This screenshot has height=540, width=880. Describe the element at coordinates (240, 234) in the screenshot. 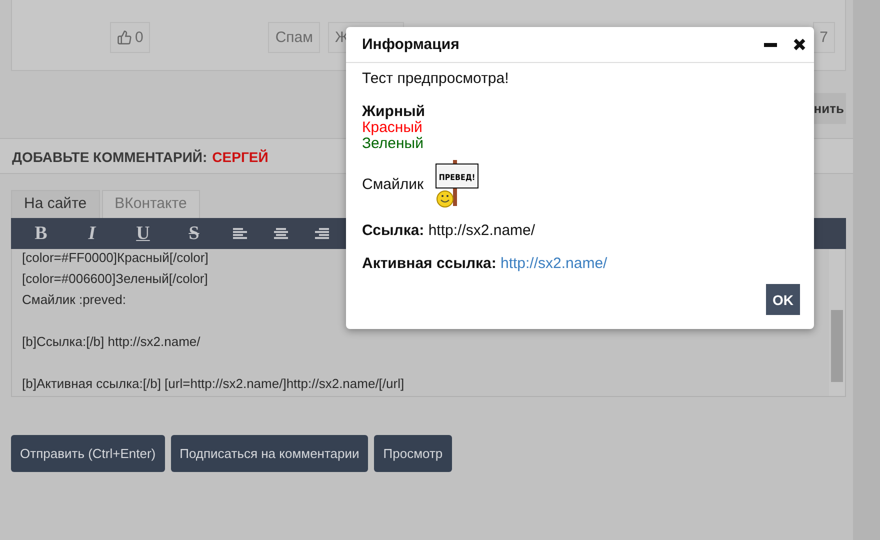

I see `align-left-icon` at that location.